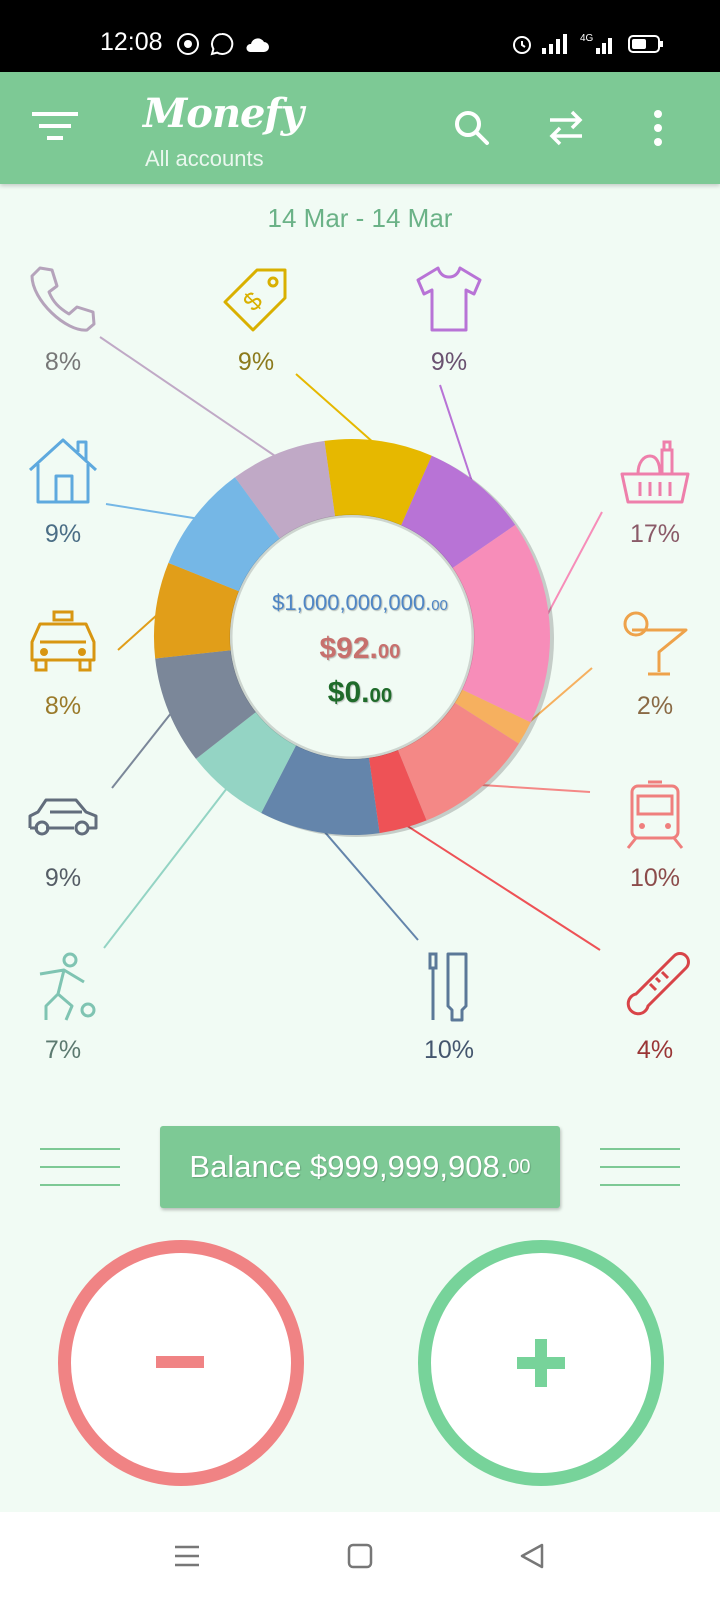 This screenshot has height=1600, width=720. I want to click on leader-line-car, so click(143, 748).